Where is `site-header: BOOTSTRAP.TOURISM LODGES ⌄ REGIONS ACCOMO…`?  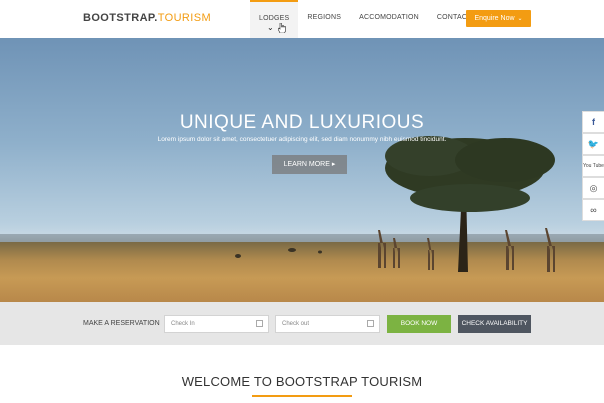
site-header: BOOTSTRAP.TOURISM LODGES ⌄ REGIONS ACCOMO… is located at coordinates (302, 19).